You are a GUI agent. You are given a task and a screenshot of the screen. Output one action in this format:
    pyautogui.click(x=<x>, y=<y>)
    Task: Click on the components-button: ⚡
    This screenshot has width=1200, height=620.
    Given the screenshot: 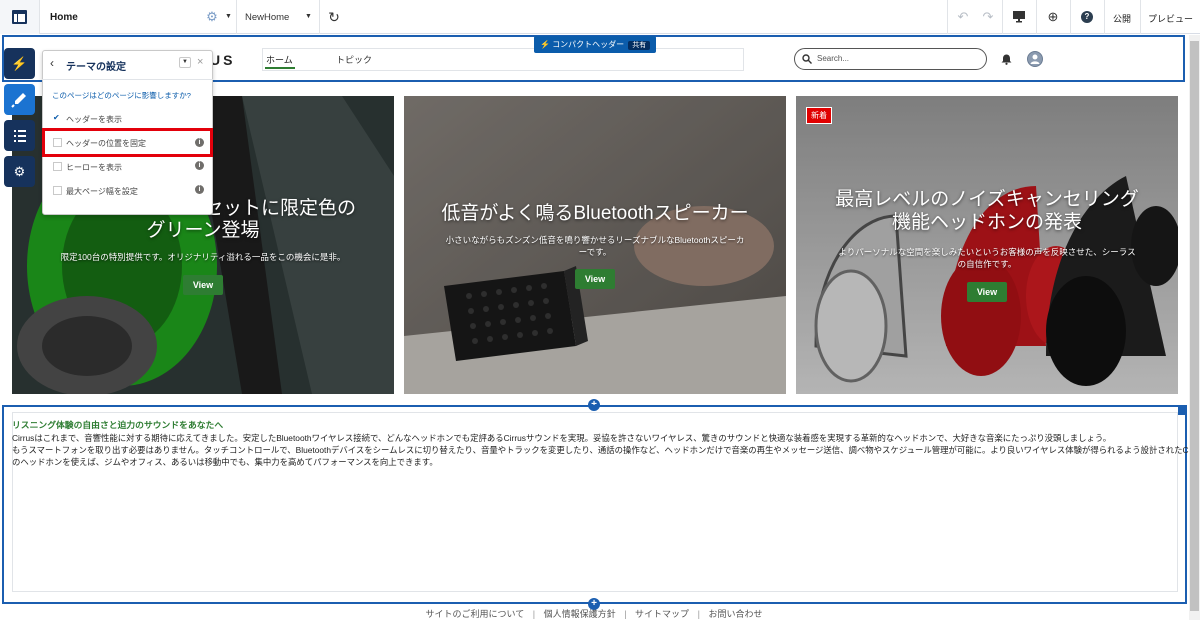 What is the action you would take?
    pyautogui.click(x=19, y=63)
    